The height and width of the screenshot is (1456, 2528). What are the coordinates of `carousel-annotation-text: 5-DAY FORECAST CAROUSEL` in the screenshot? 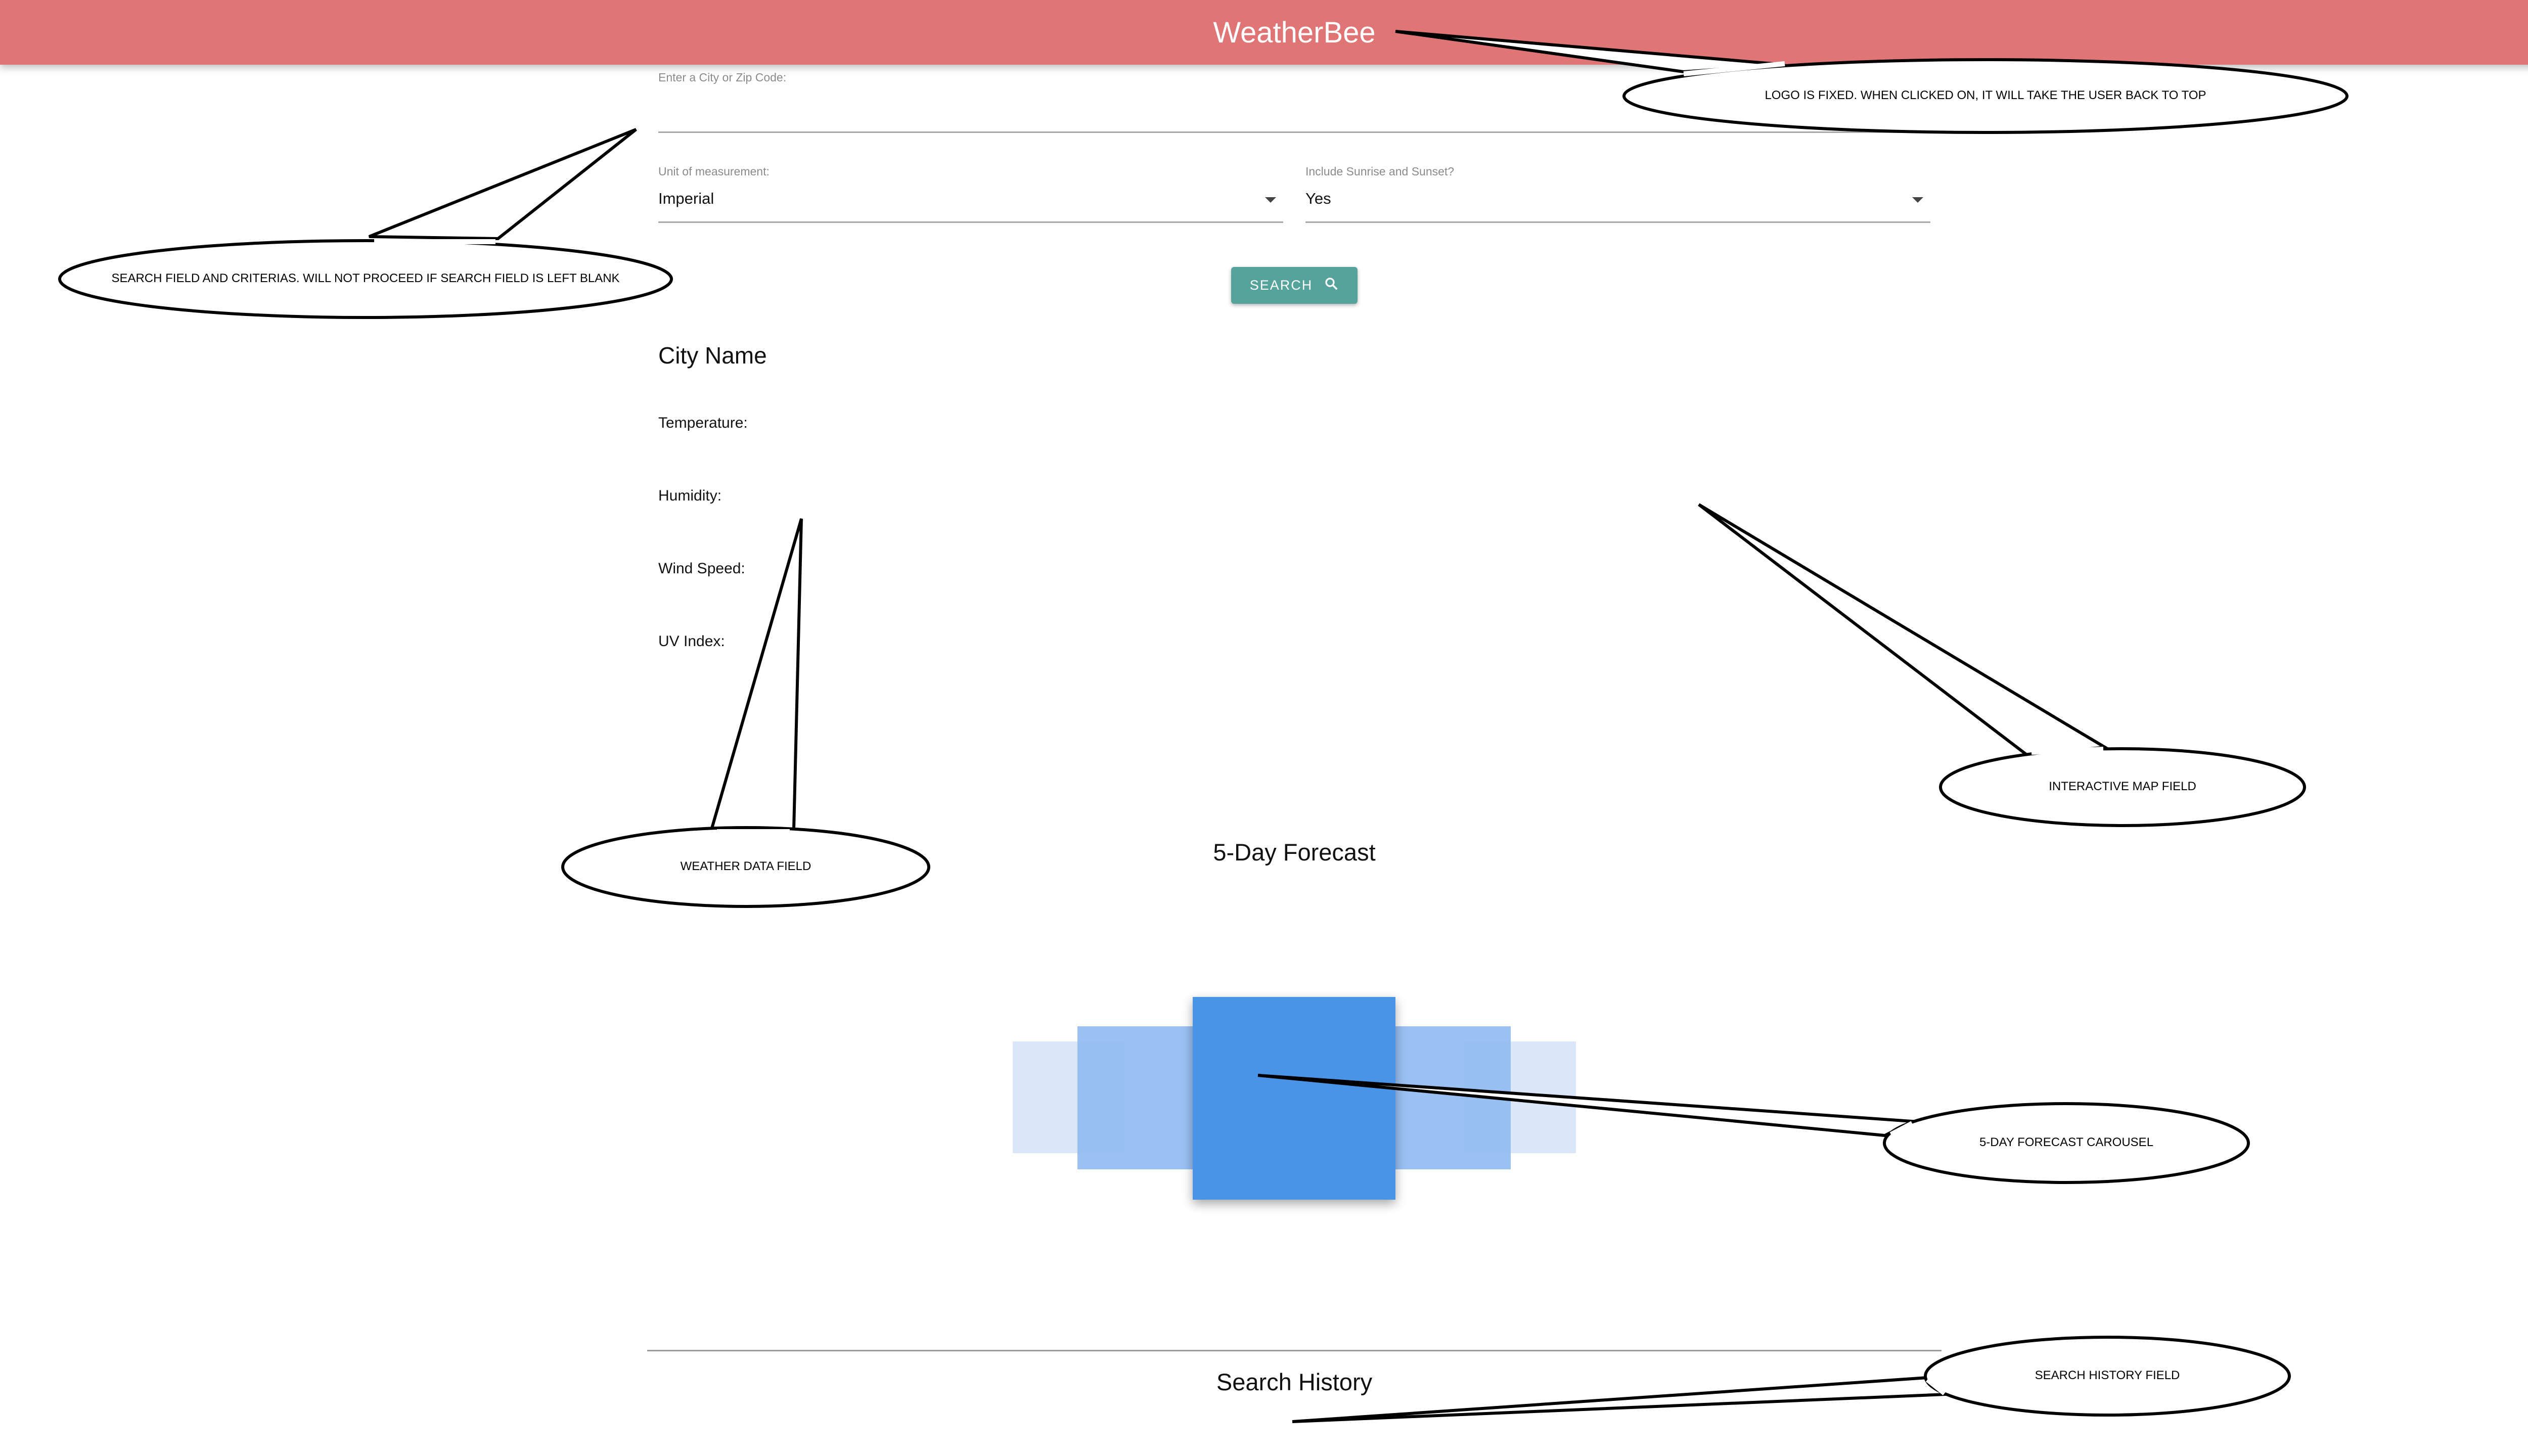 It's located at (2067, 1142).